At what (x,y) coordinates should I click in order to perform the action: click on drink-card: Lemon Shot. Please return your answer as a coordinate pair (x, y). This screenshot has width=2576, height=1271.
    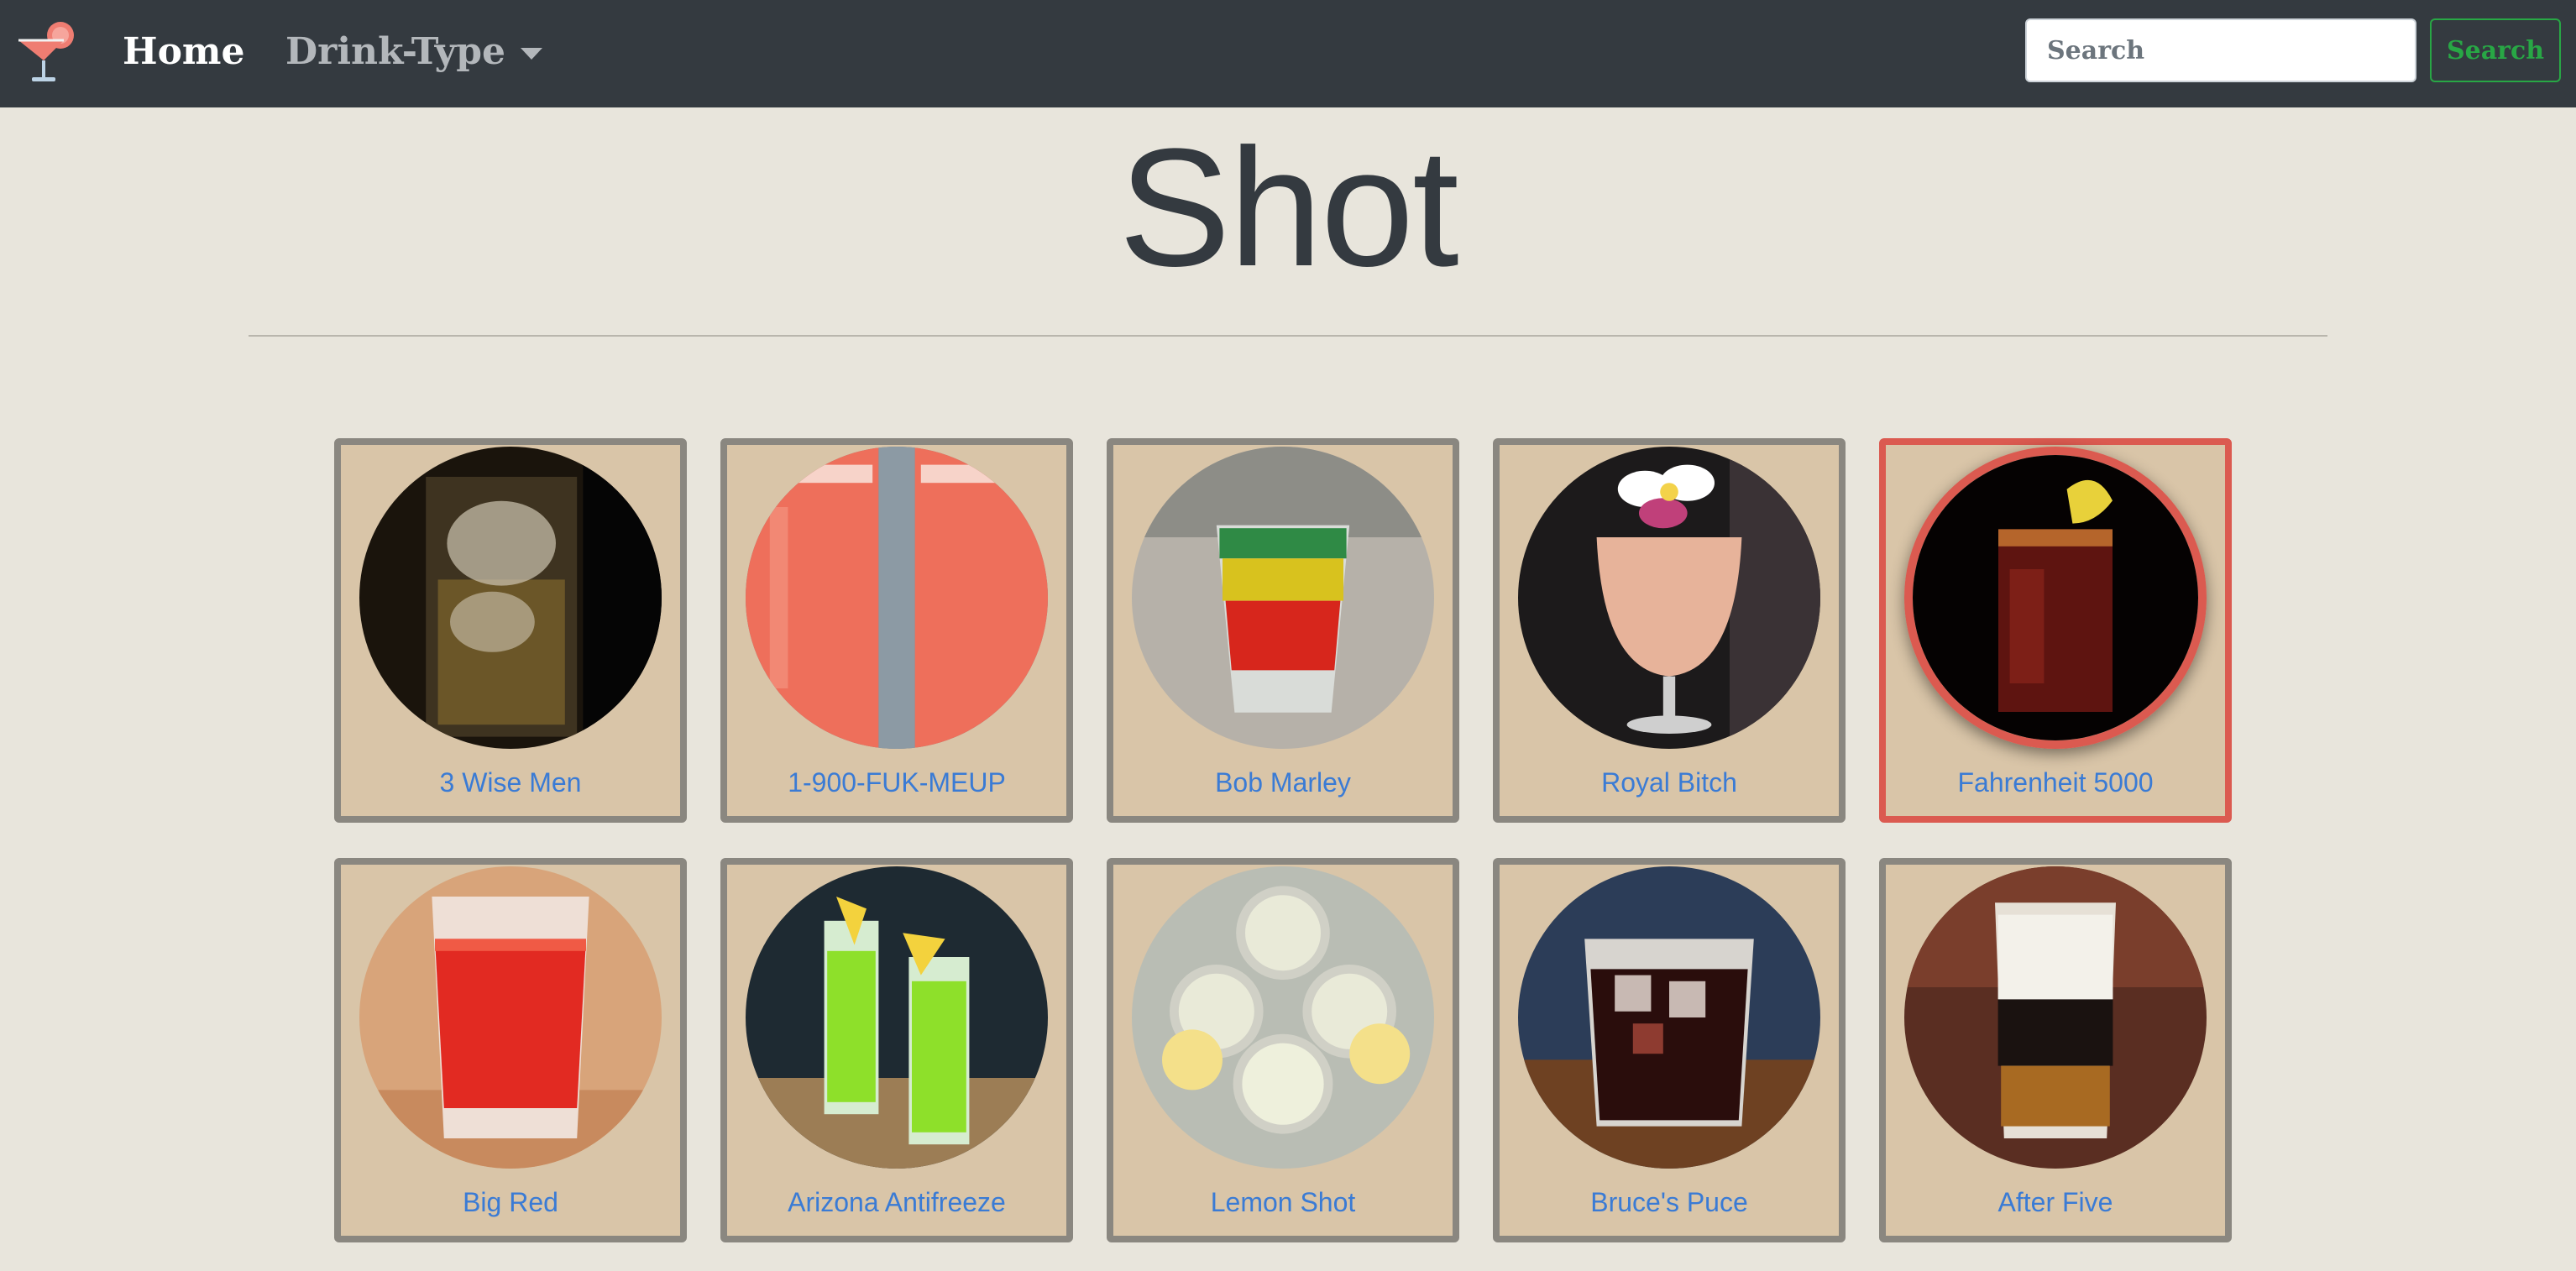
    Looking at the image, I should click on (1283, 1050).